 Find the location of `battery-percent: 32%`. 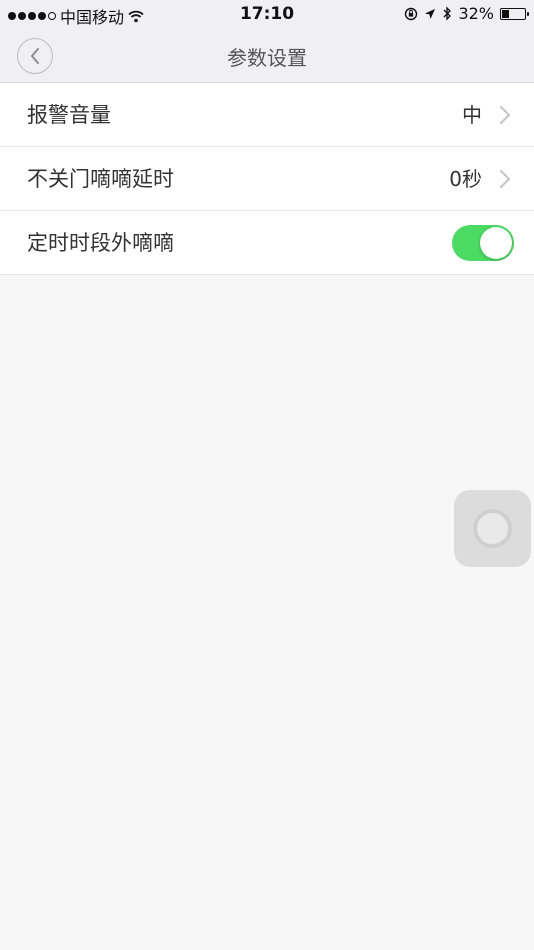

battery-percent: 32% is located at coordinates (476, 13).